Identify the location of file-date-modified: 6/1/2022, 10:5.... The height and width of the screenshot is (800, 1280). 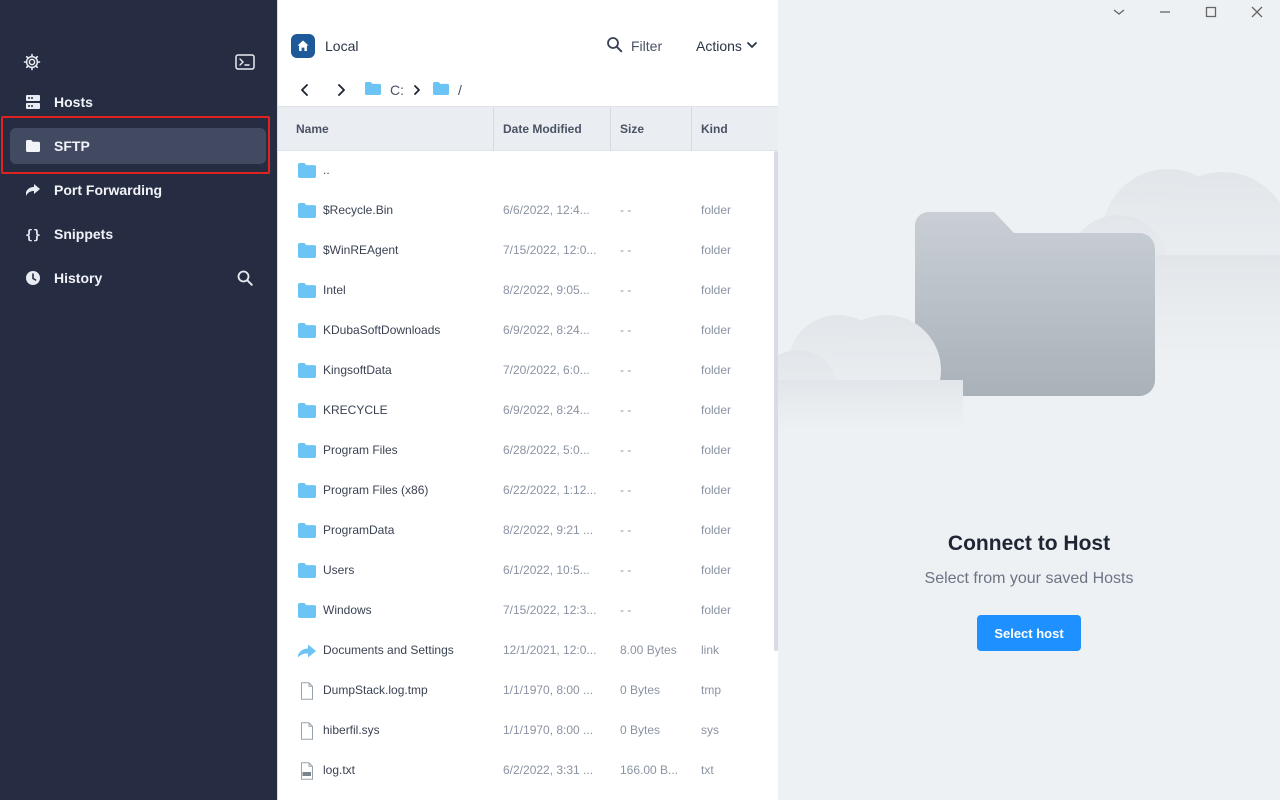
(546, 570).